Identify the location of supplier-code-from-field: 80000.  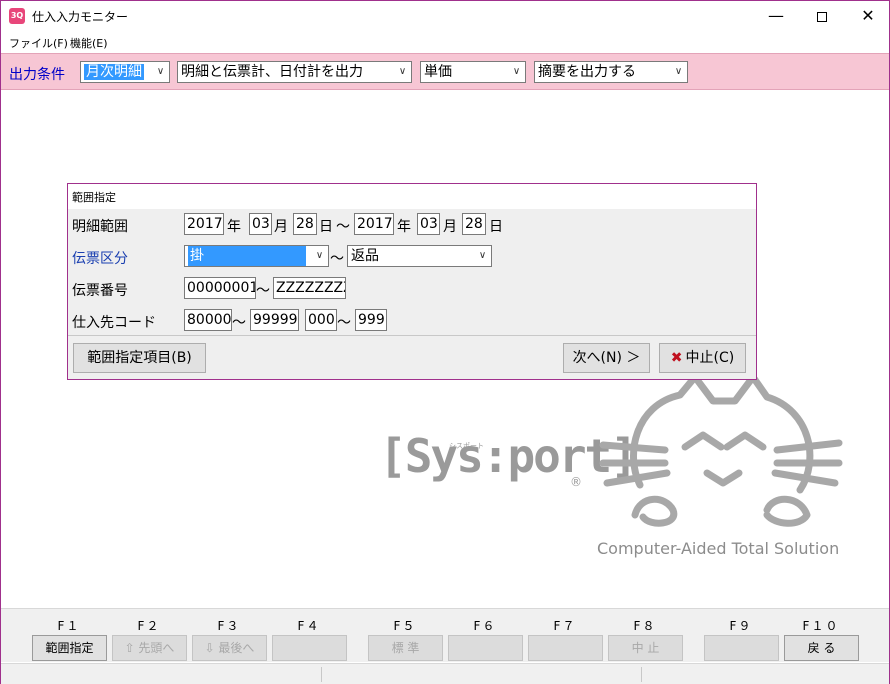
(208, 320).